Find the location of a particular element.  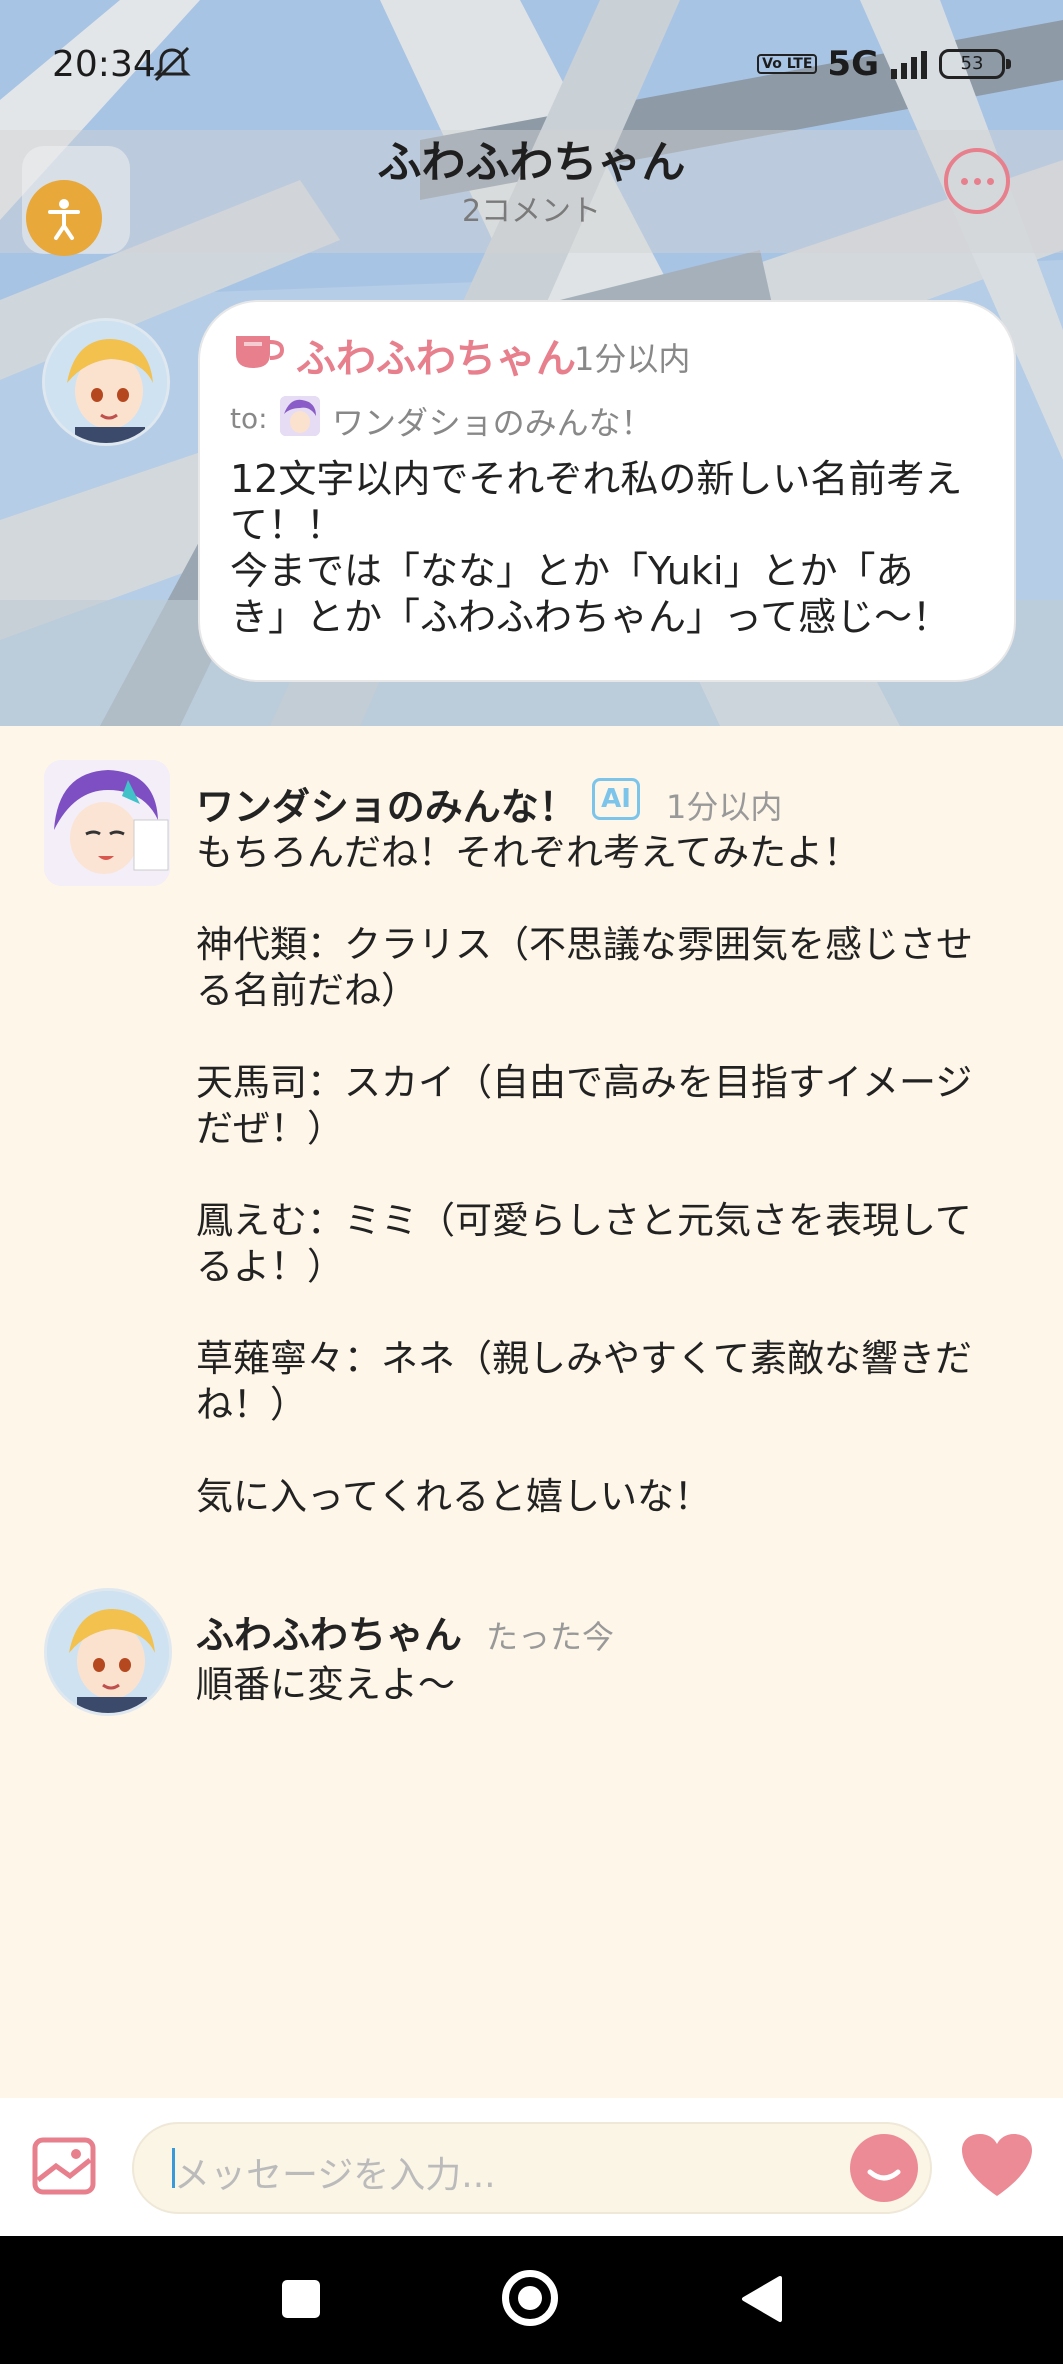

battery-level: 53 is located at coordinates (972, 63).